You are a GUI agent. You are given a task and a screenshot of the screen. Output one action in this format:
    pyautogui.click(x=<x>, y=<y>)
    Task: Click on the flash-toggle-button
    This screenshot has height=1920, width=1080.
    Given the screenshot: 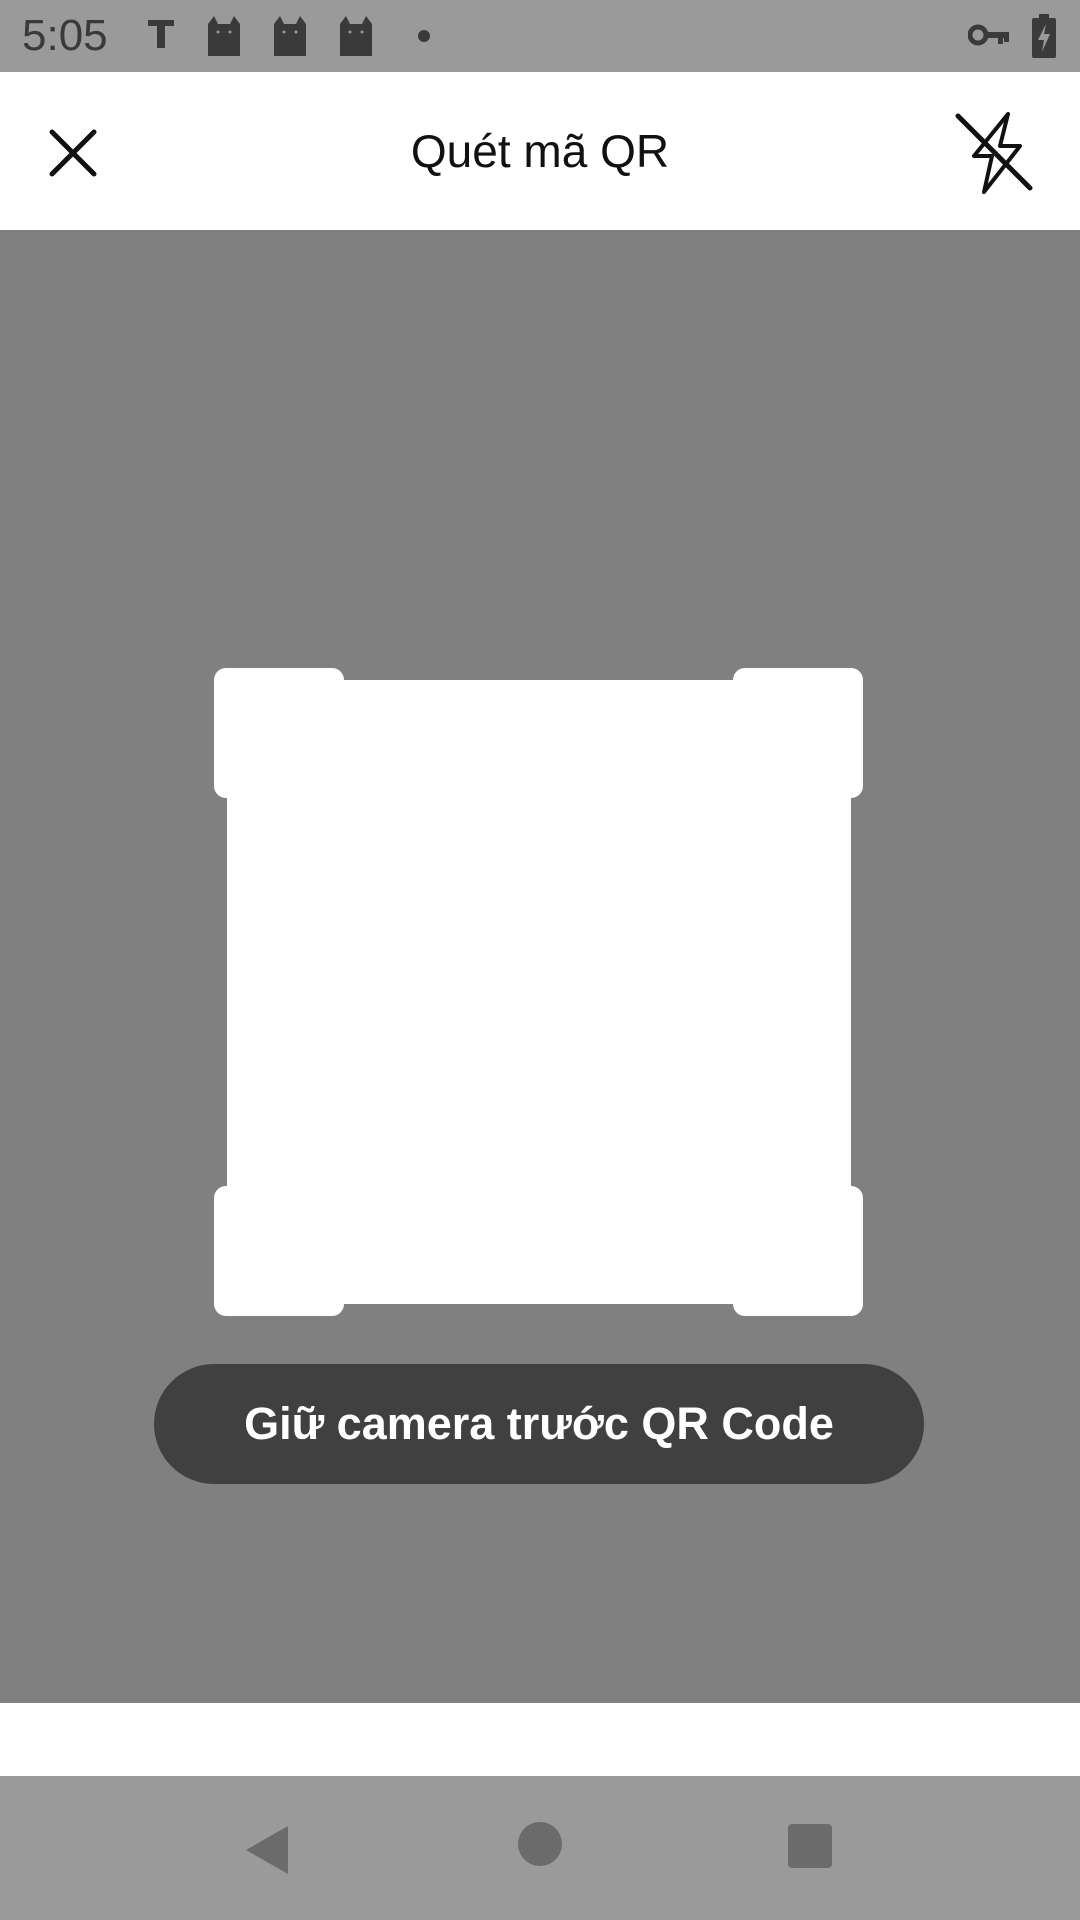 What is the action you would take?
    pyautogui.click(x=995, y=153)
    